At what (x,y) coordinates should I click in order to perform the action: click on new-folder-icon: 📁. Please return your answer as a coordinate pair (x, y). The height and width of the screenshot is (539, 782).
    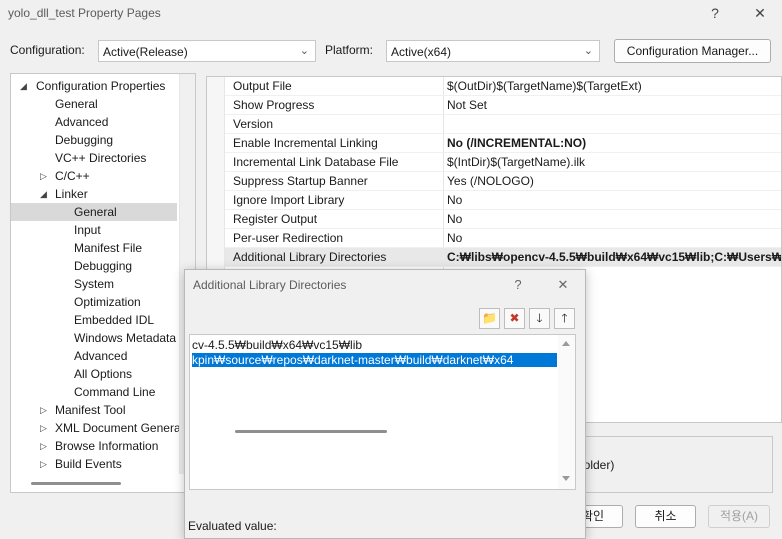
    Looking at the image, I should click on (489, 318).